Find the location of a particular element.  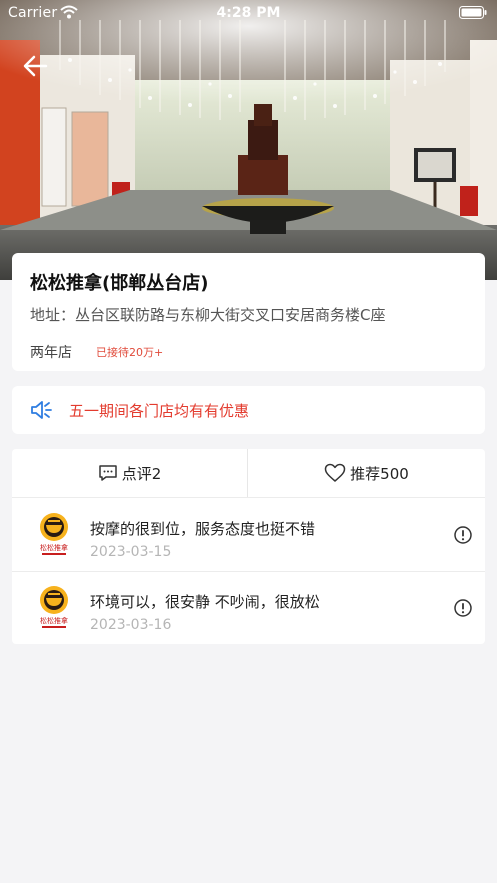

review-text: 按摩的很到位，服务态度也挺不错 is located at coordinates (203, 529).